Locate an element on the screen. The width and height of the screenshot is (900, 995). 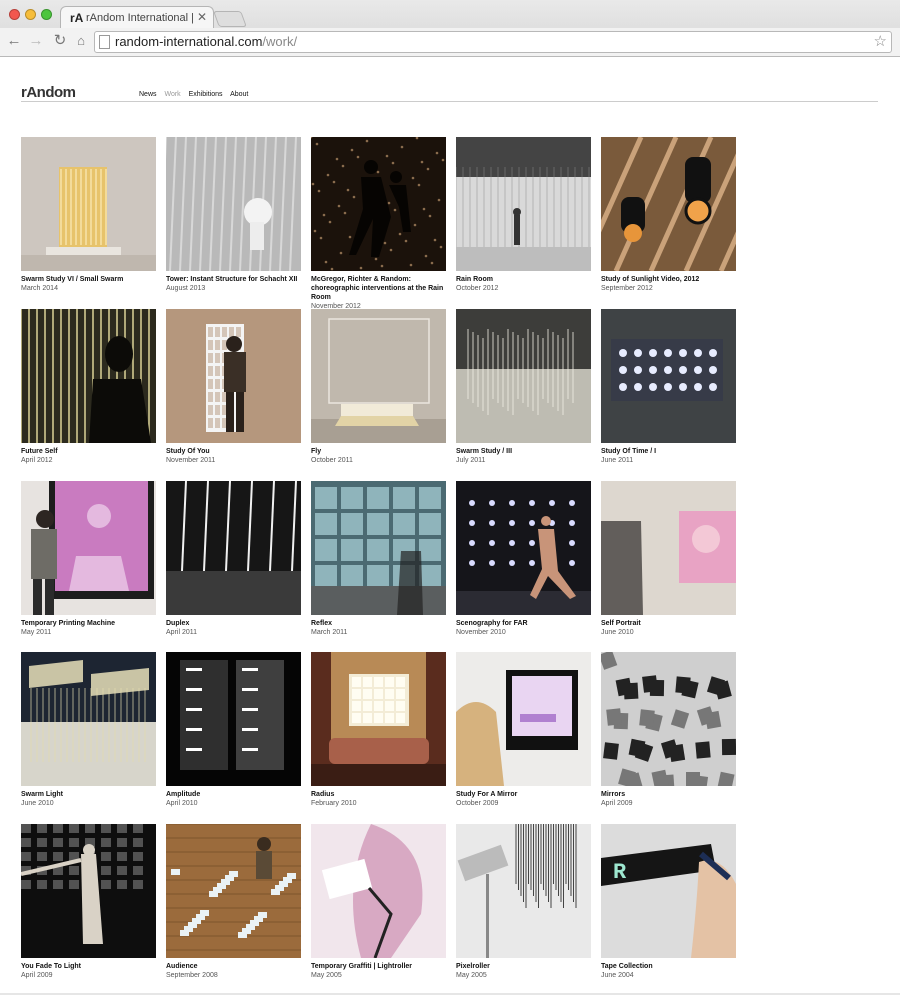
nav-news: News is located at coordinates (148, 94).